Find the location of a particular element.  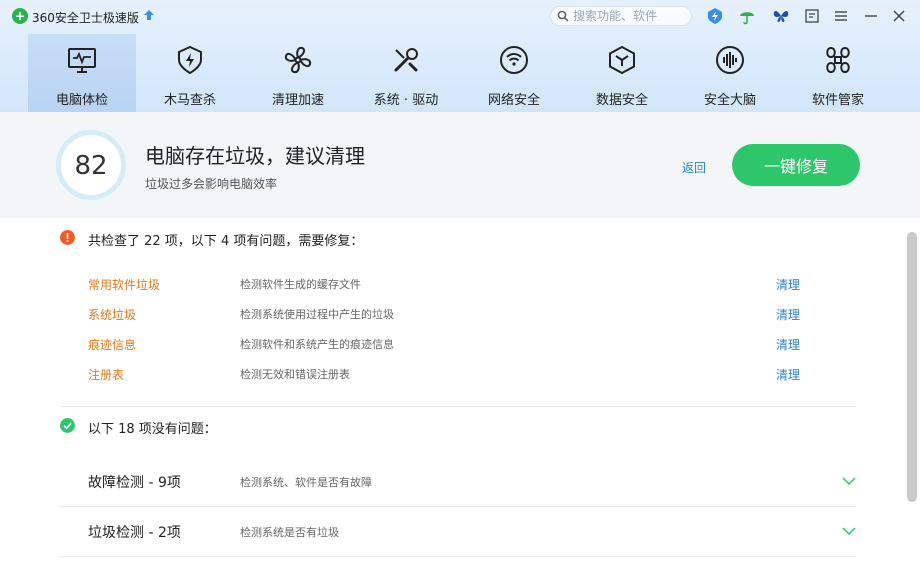

titlebar: + 360安全卫士极速版 is located at coordinates (460, 16).